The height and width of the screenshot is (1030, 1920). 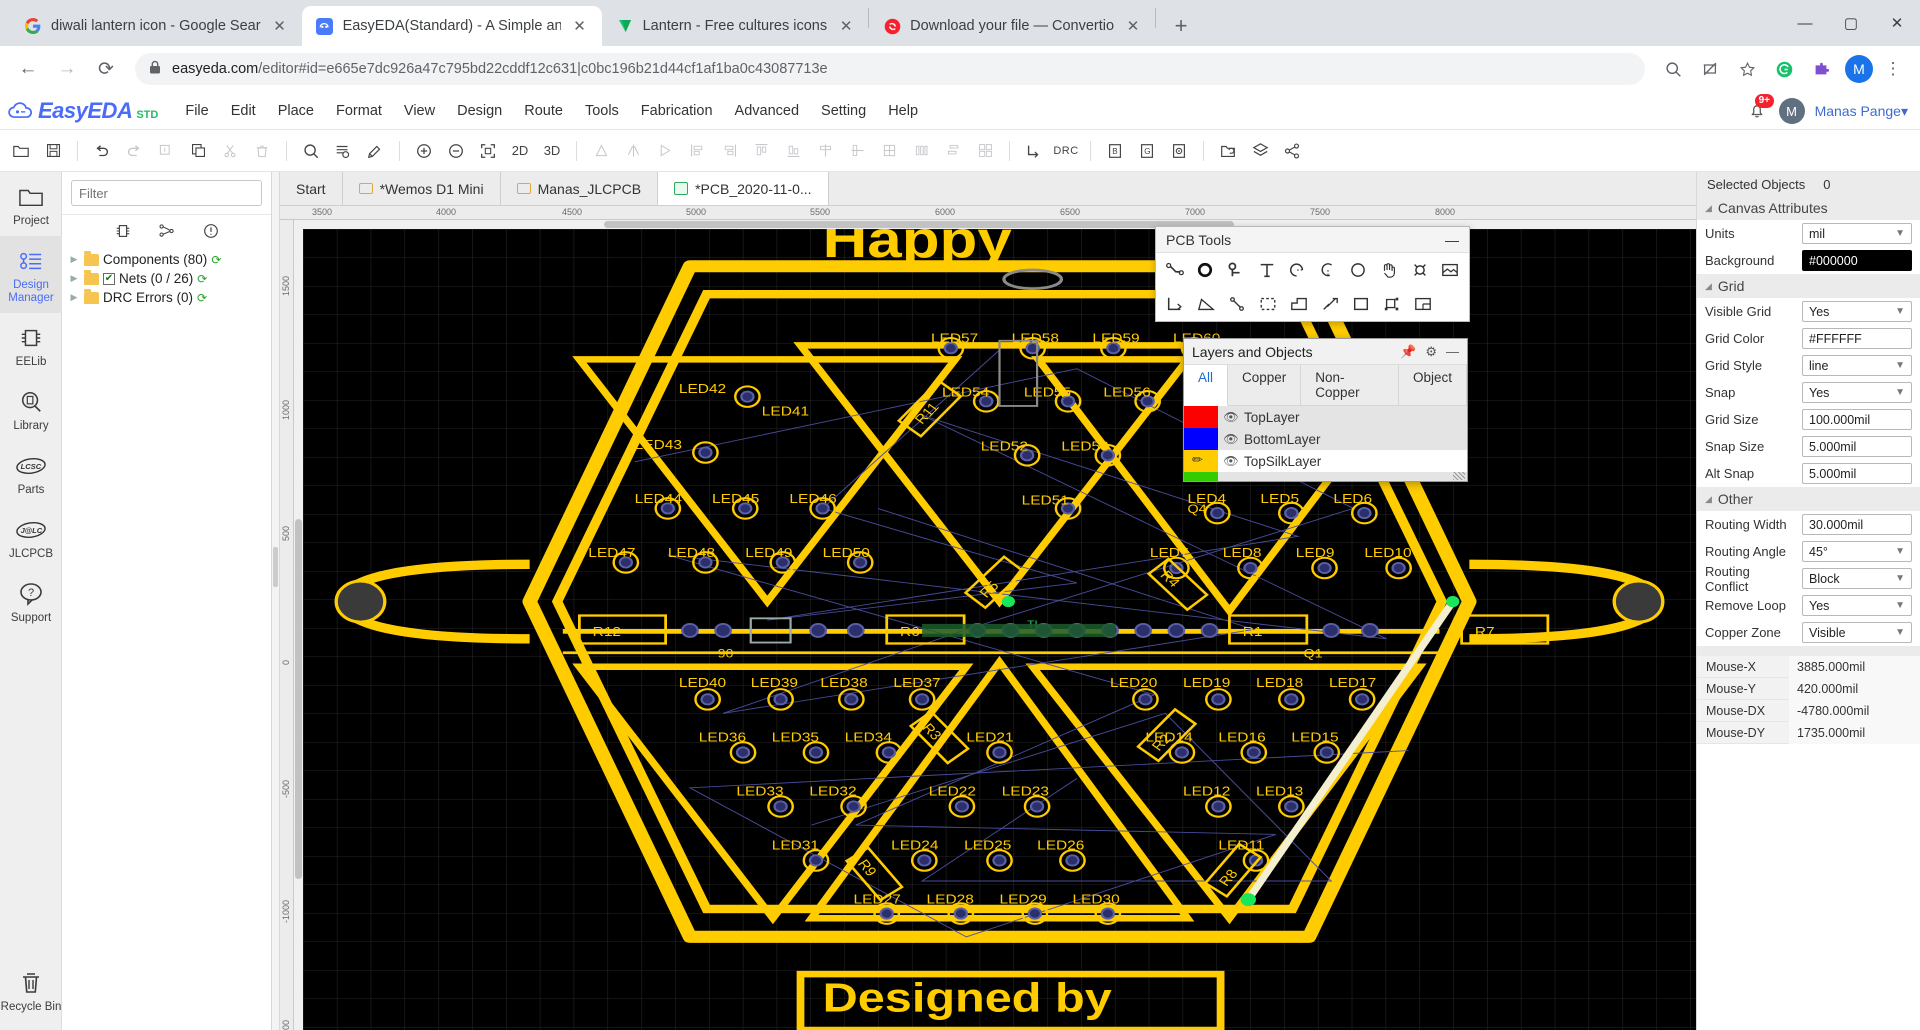 I want to click on nets-checkbox: ✔, so click(x=109, y=278).